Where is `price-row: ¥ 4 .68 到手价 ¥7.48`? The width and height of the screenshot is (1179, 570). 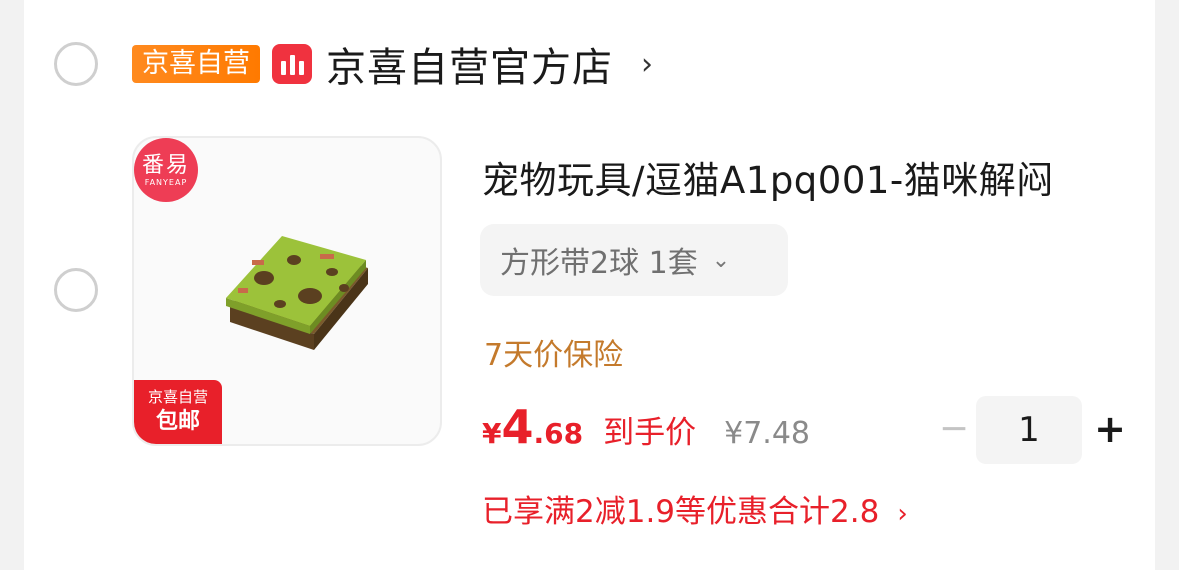
price-row: ¥ 4 .68 到手价 ¥7.48 is located at coordinates (646, 432).